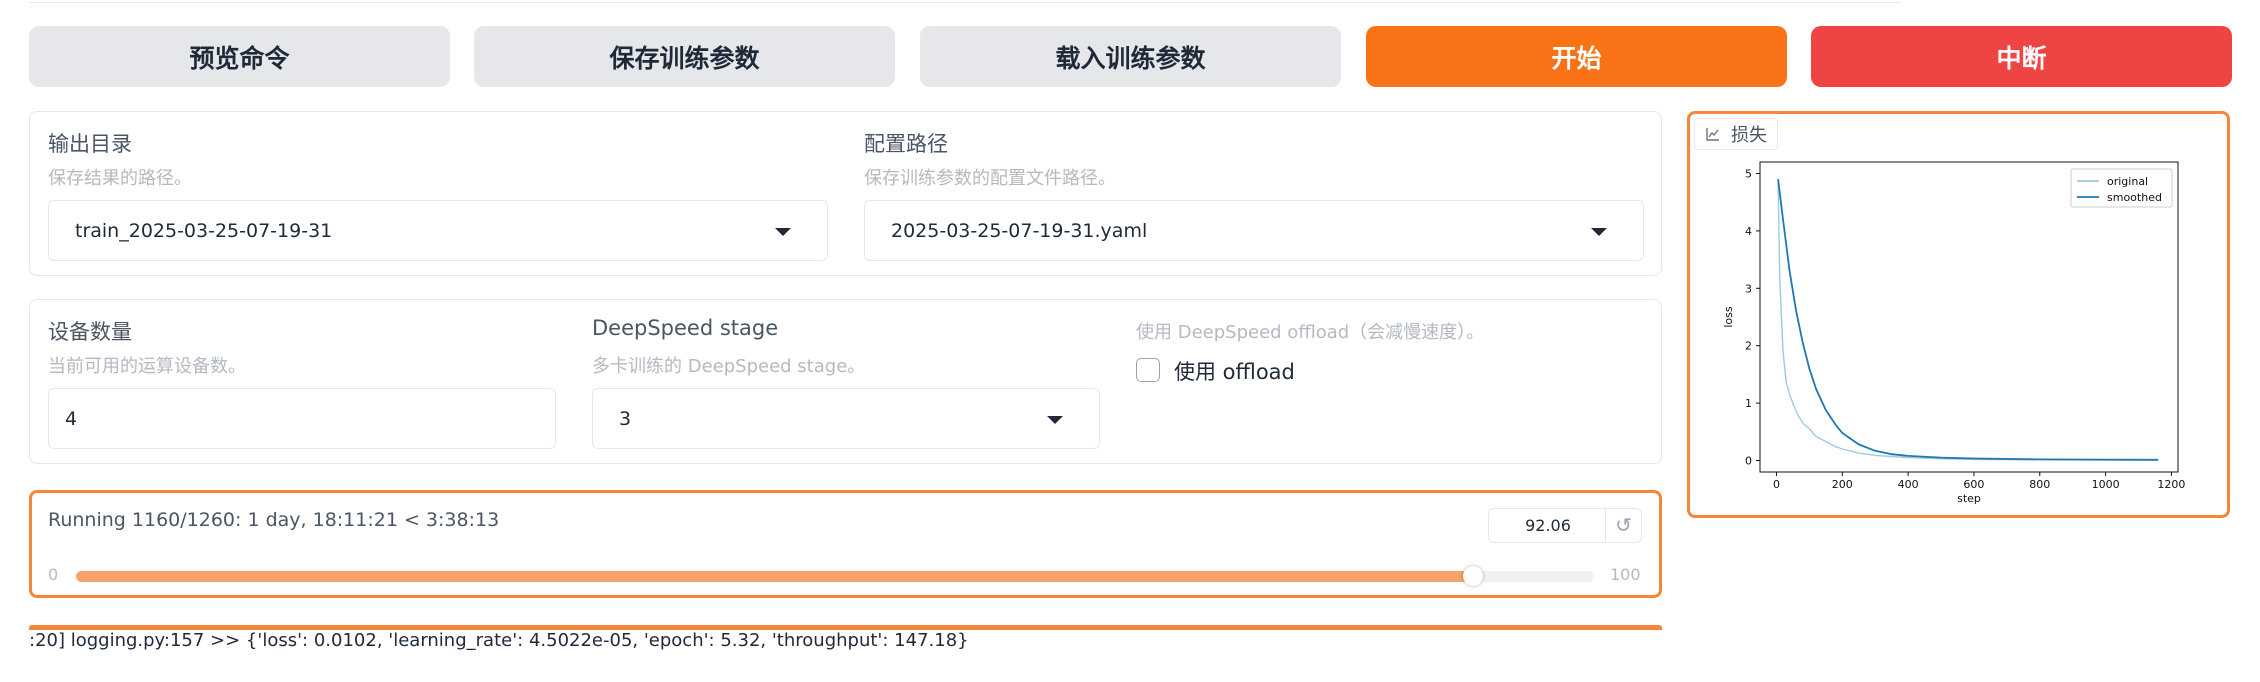  Describe the element at coordinates (2106, 484) in the screenshot. I see `x-tick-label: 1000` at that location.